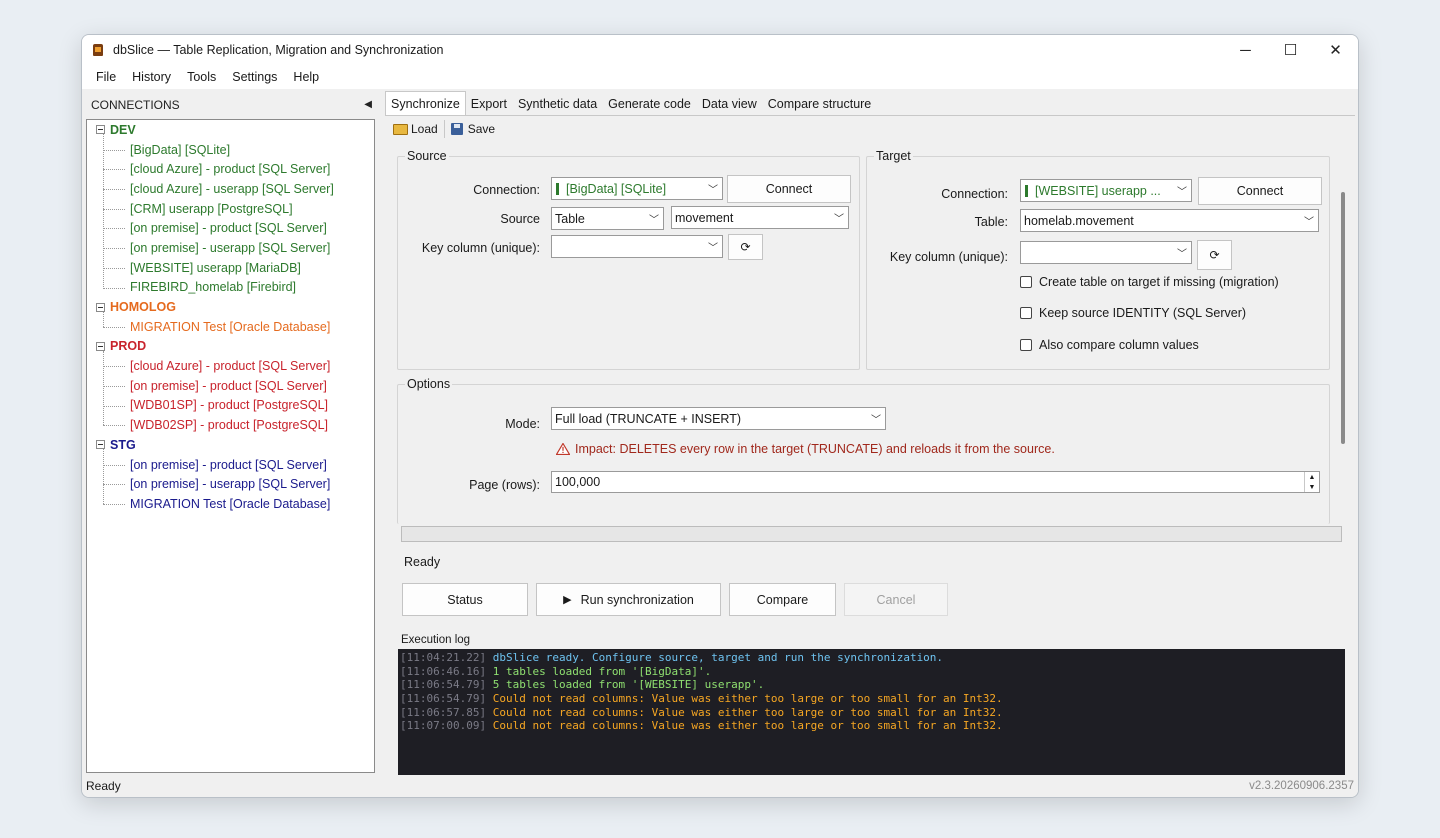  Describe the element at coordinates (489, 104) in the screenshot. I see `tab-export: Export` at that location.